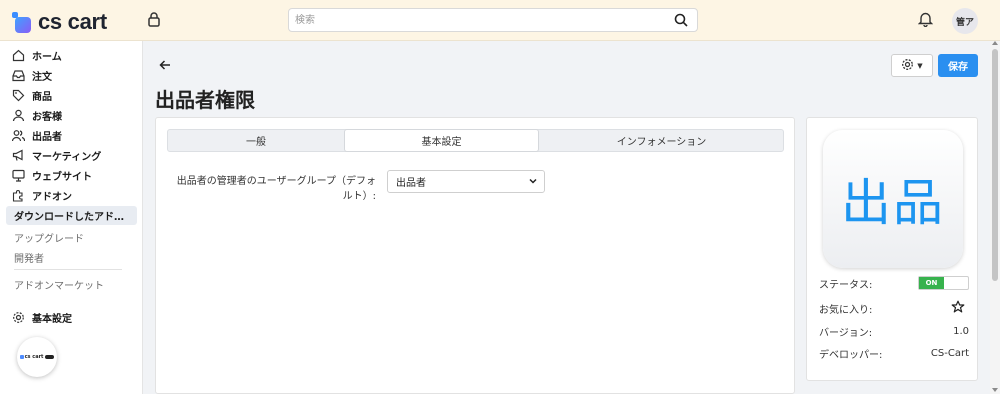  What do you see at coordinates (67, 157) in the screenshot?
I see `sidebar-item-label: マーケティング` at bounding box center [67, 157].